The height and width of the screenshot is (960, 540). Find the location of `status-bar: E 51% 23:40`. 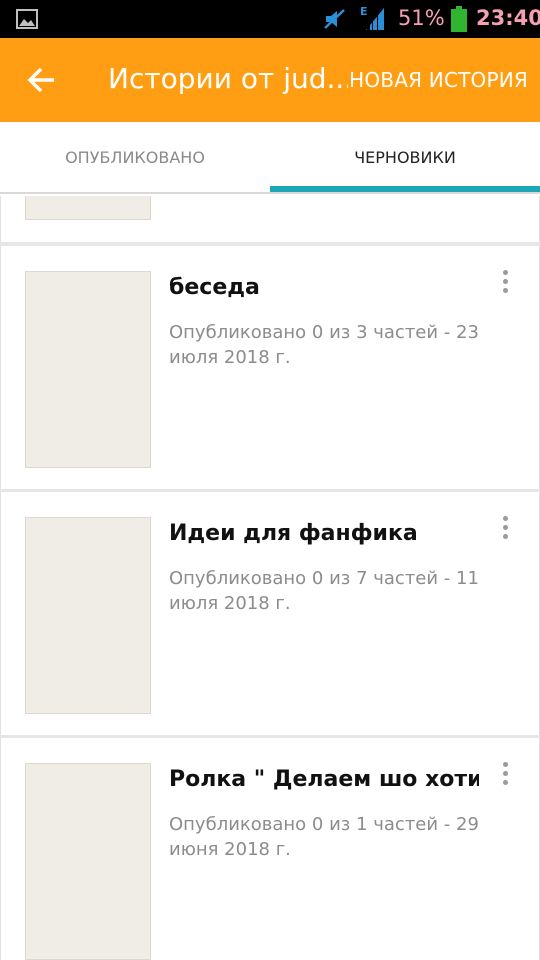

status-bar: E 51% 23:40 is located at coordinates (270, 19).